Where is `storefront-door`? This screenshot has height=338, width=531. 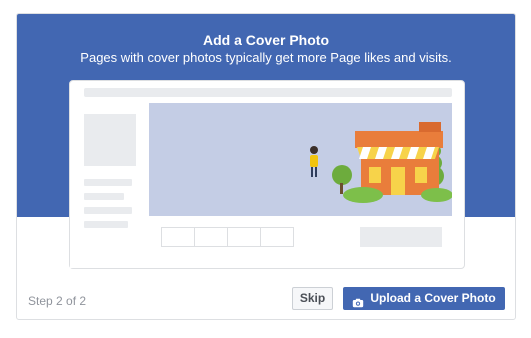
storefront-door is located at coordinates (398, 181).